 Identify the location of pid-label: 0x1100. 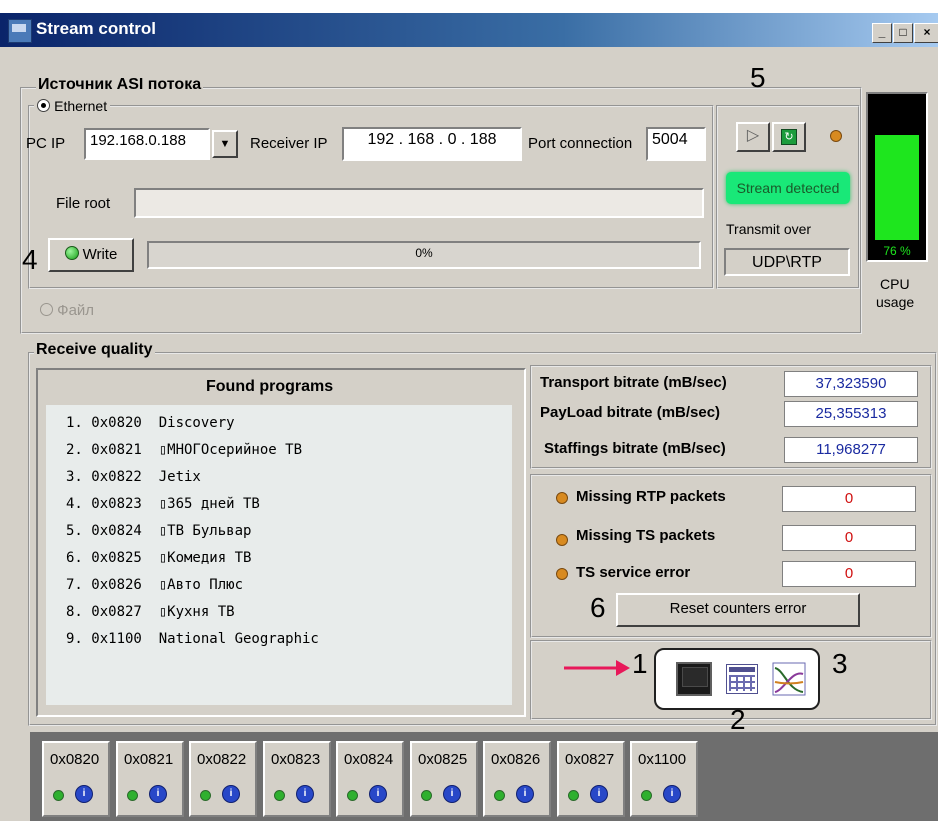
(662, 759).